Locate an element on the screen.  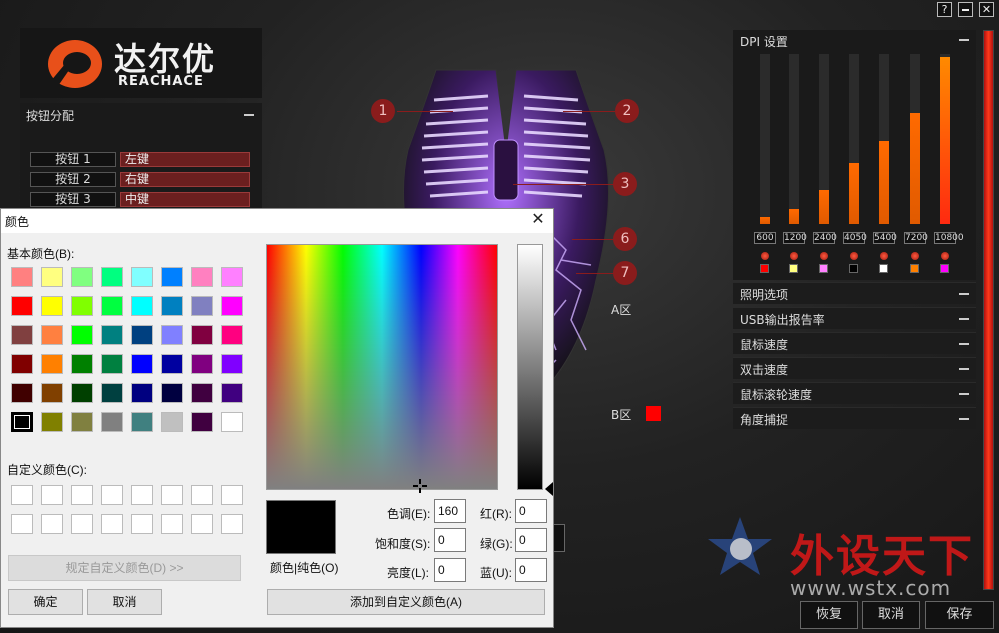
hue-input: 160 is located at coordinates (450, 511).